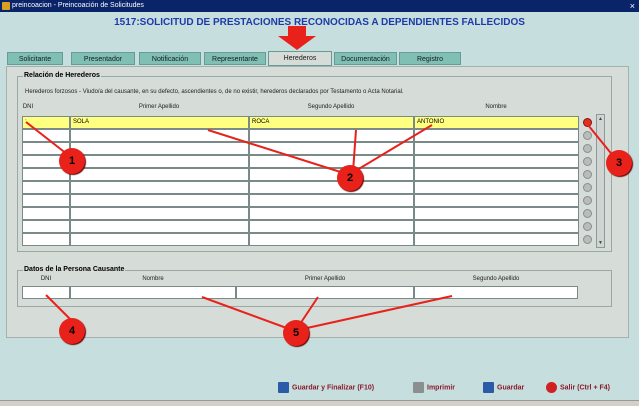 This screenshot has height=406, width=639. What do you see at coordinates (578, 387) in the screenshot?
I see `exit-button: Salir (Ctrl + F4)` at bounding box center [578, 387].